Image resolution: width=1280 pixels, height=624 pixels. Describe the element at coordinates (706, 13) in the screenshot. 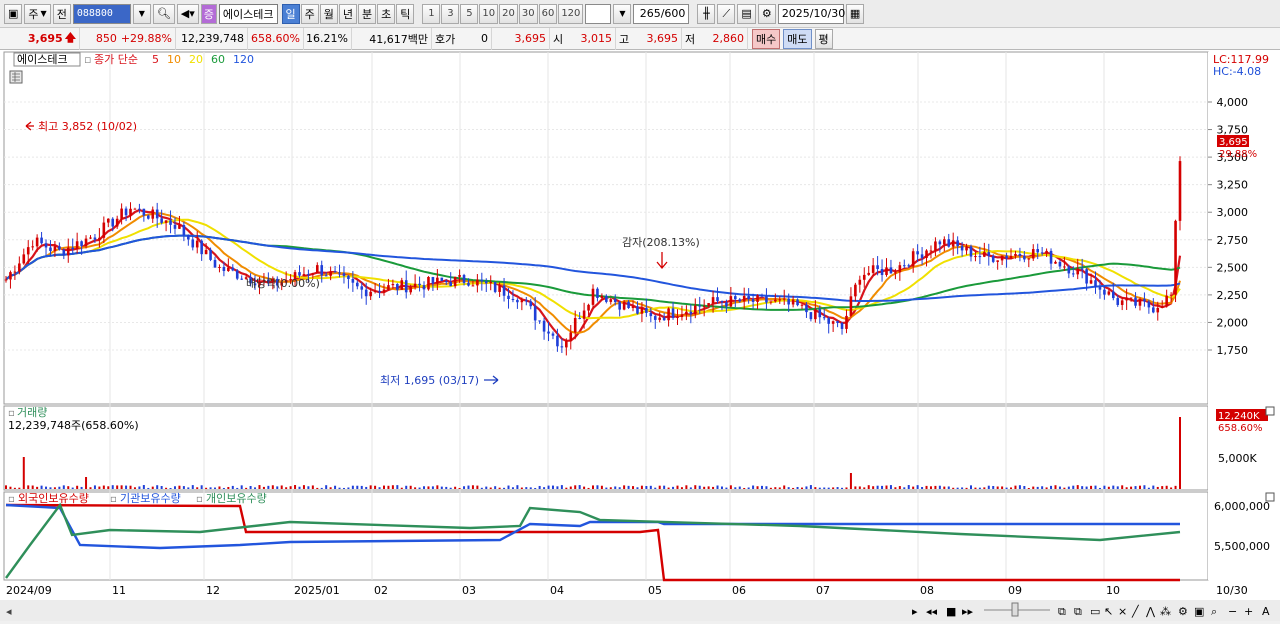

I see `candle-type-icon: ╫` at that location.